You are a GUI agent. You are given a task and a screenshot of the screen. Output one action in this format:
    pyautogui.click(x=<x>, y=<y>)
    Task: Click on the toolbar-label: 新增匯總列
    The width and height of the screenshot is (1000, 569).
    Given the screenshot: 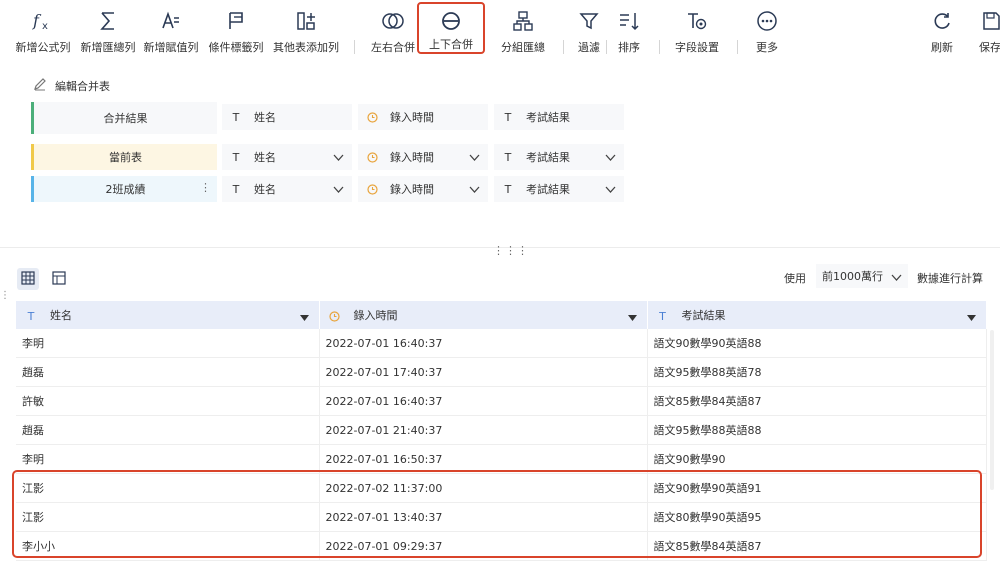 What is the action you would take?
    pyautogui.click(x=108, y=47)
    